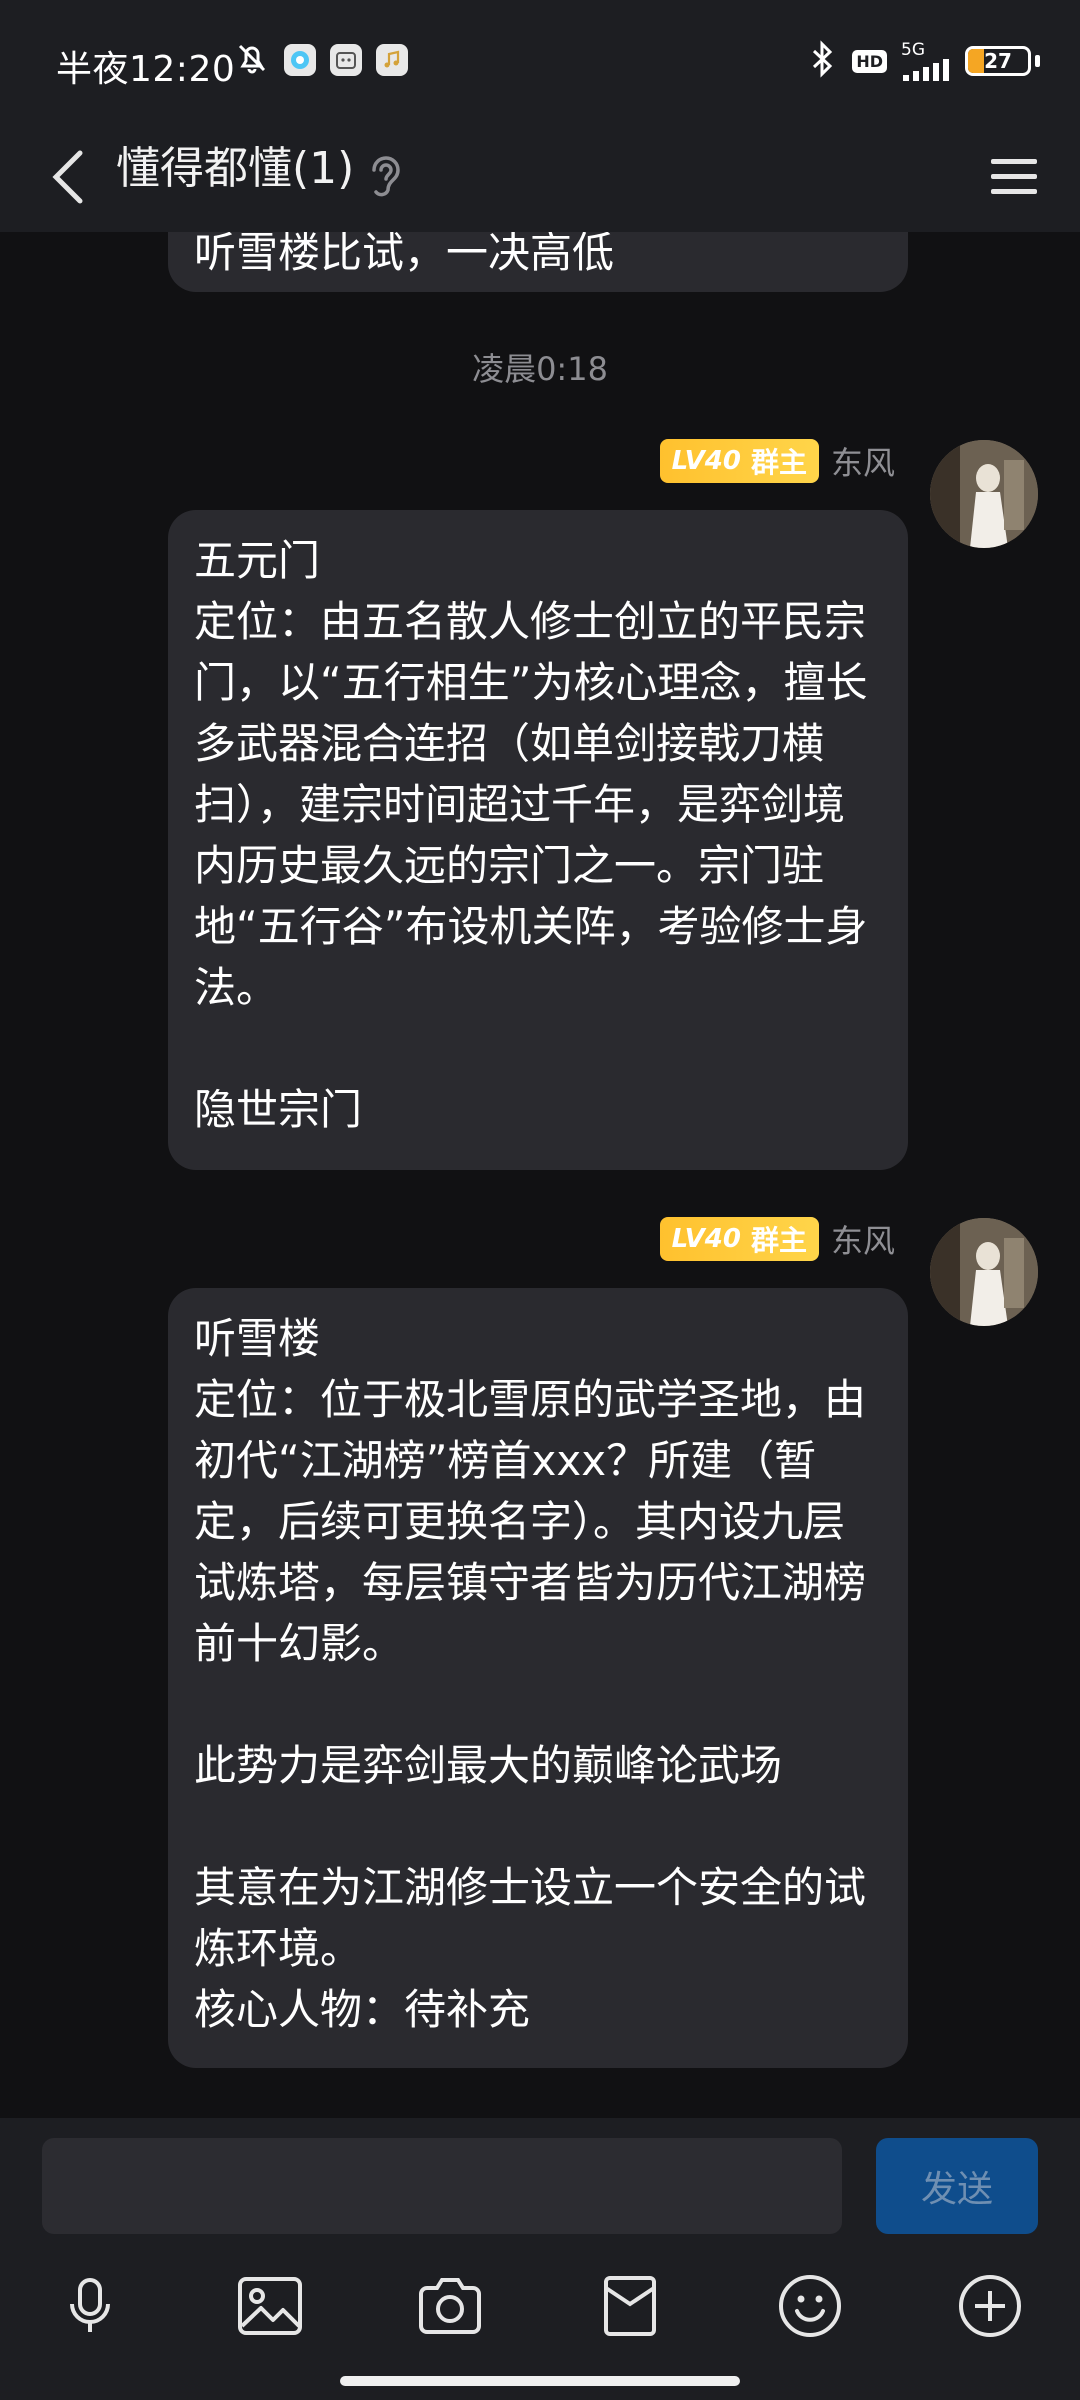 This screenshot has height=2400, width=1080. I want to click on camera-icon, so click(450, 2306).